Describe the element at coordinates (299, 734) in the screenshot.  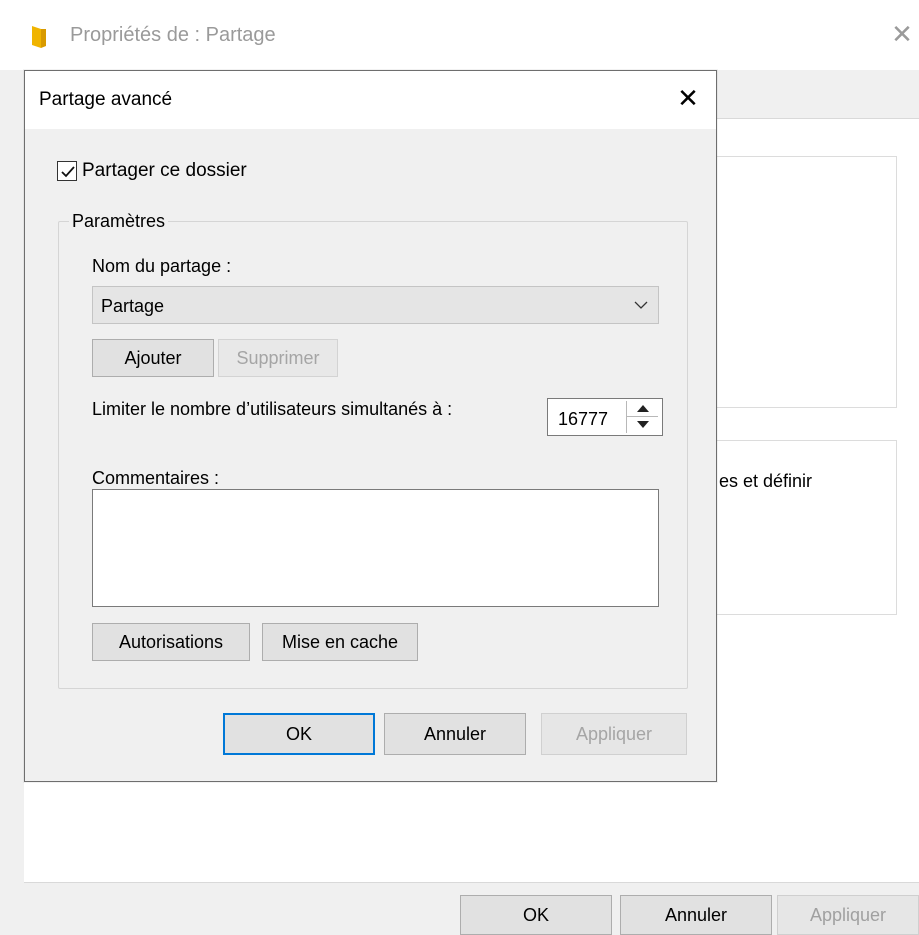
I see `dialog-ok-button: OK` at that location.